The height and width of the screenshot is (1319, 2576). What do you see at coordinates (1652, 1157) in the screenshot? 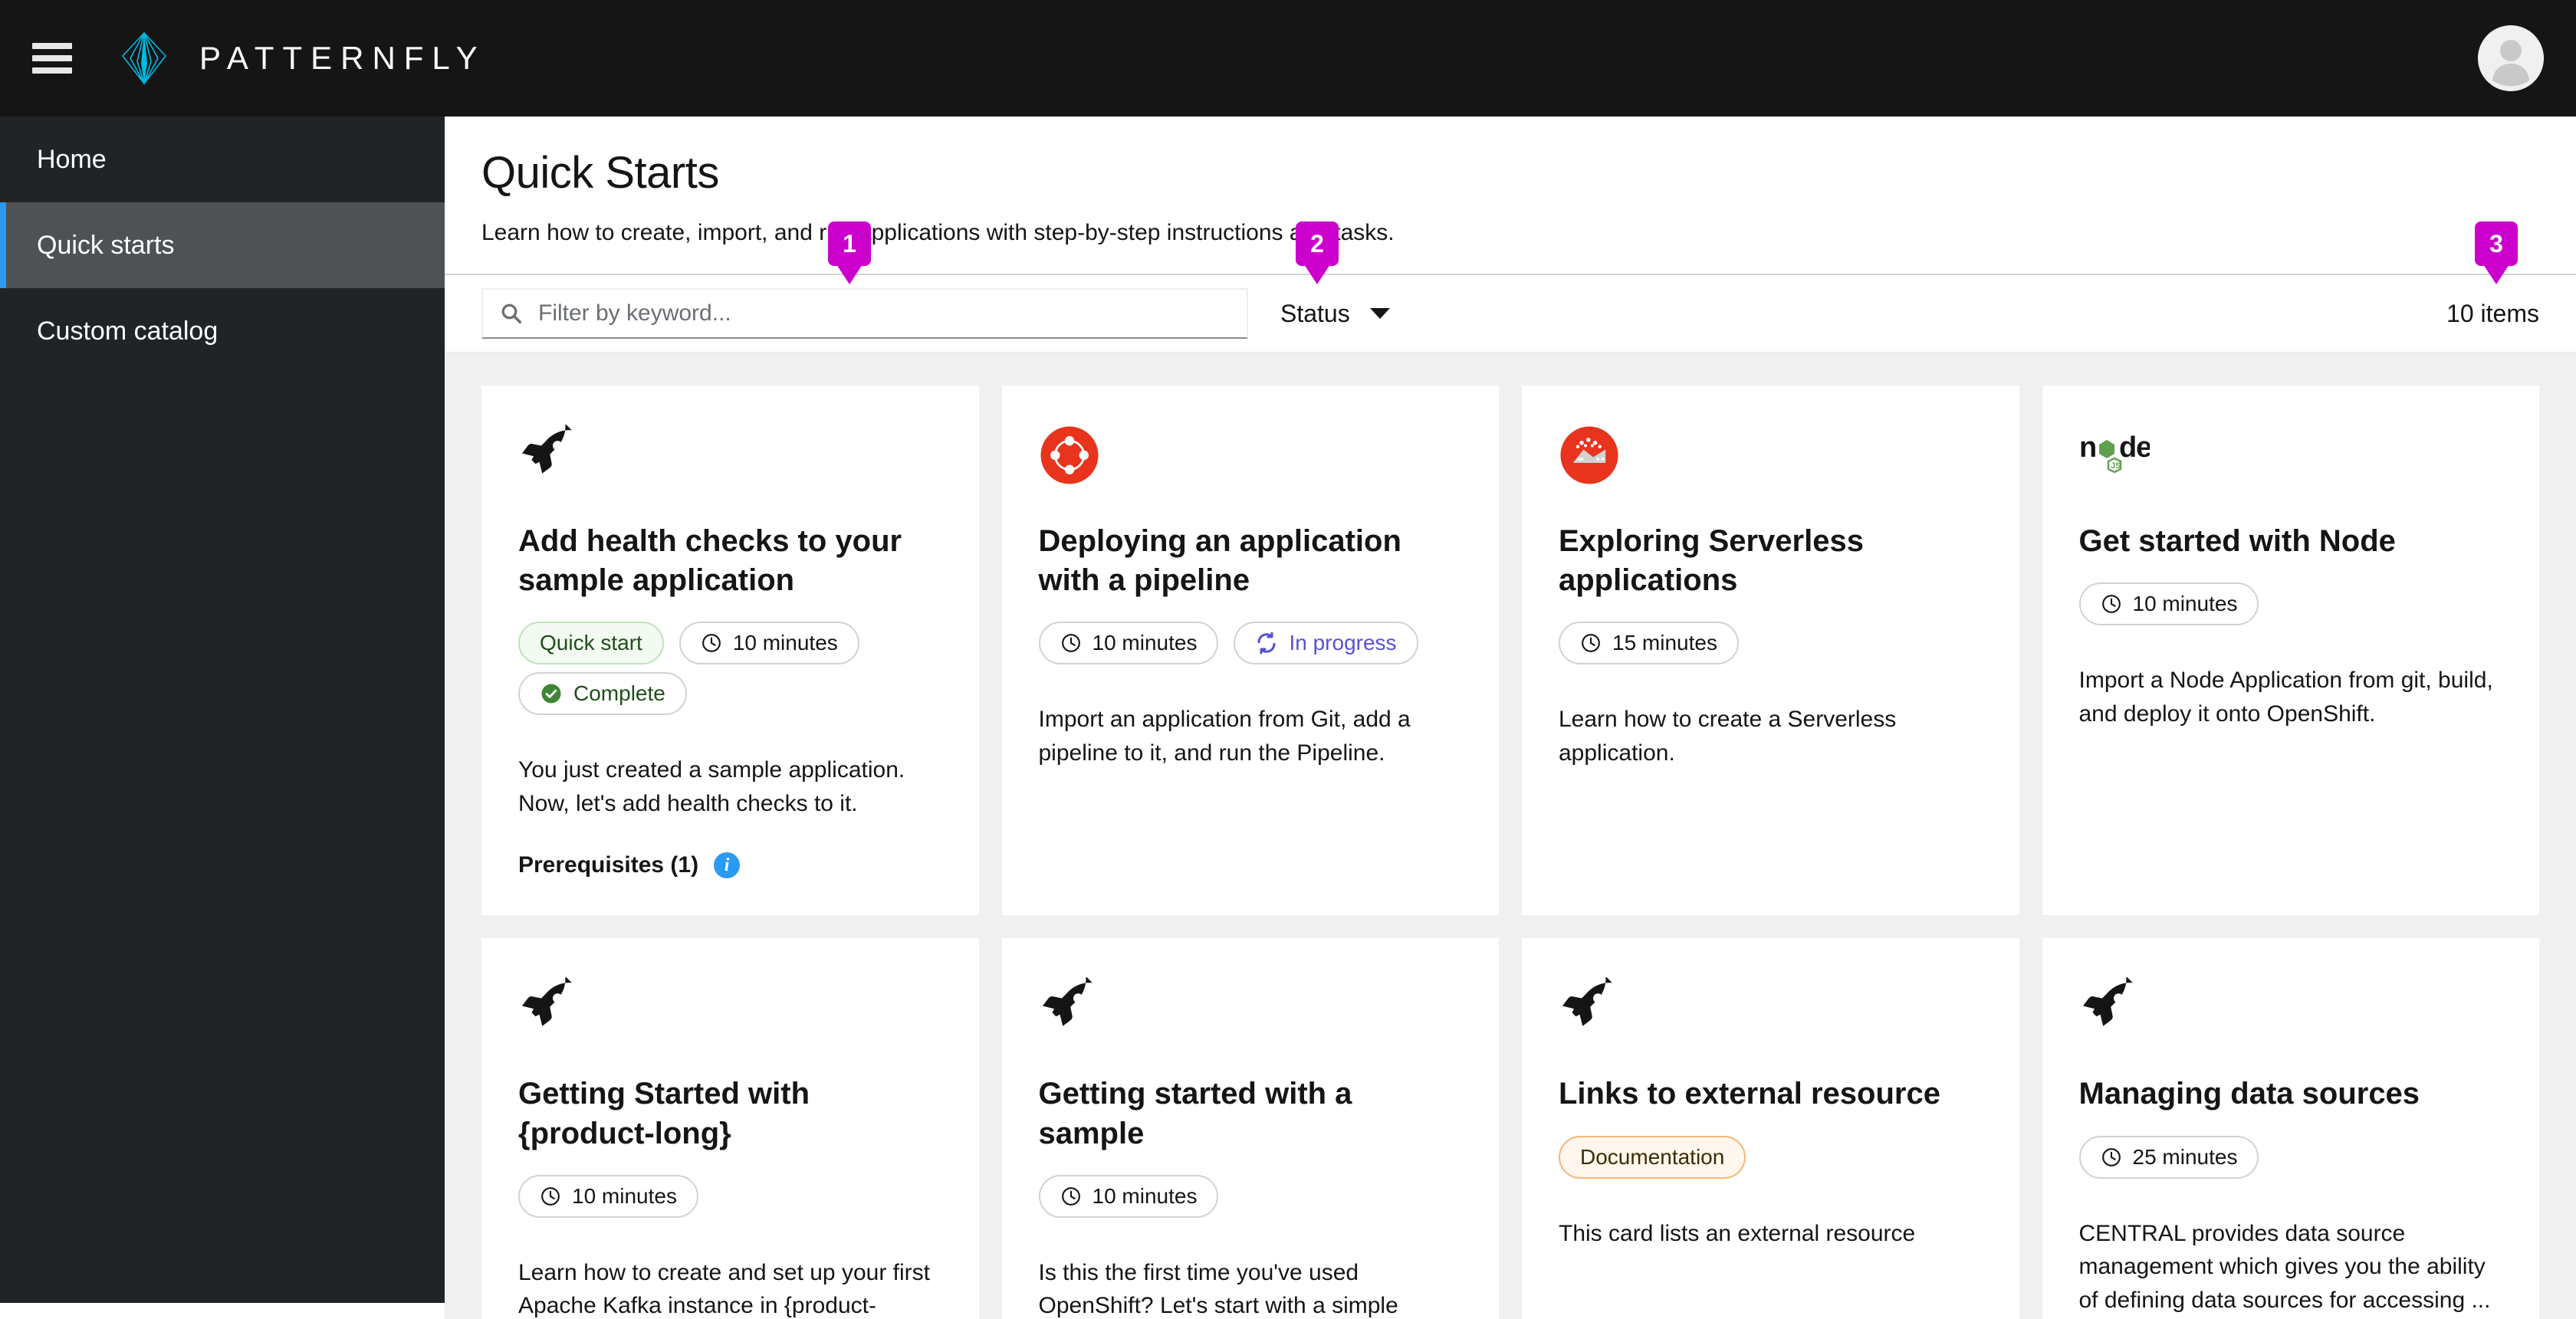
I see `label-documentation: Documentation` at bounding box center [1652, 1157].